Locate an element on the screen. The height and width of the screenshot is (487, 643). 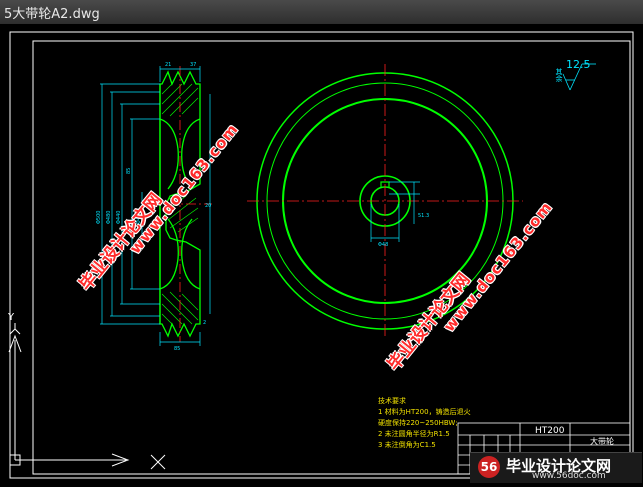
roughness-label: 其余 is located at coordinates (559, 75).